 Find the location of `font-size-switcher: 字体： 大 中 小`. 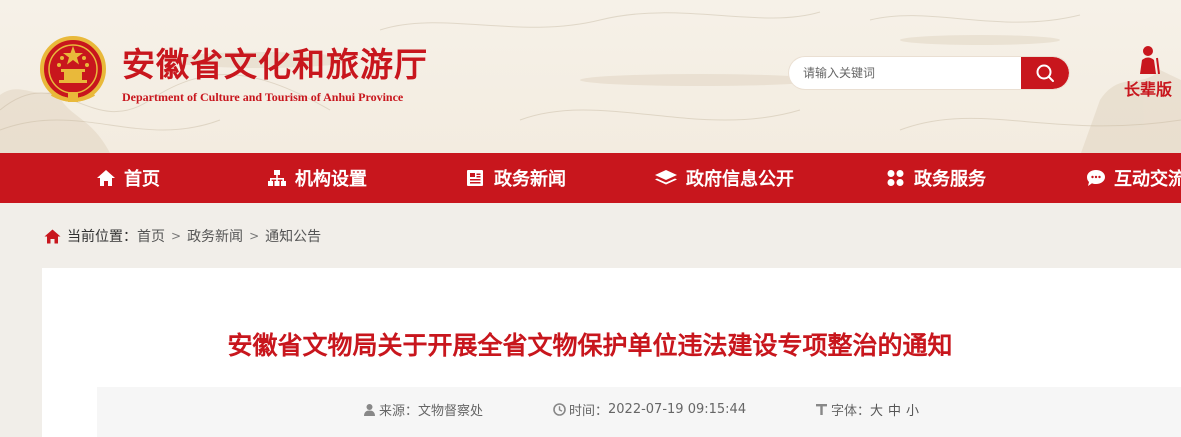

font-size-switcher: 字体： 大 中 小 is located at coordinates (867, 409).